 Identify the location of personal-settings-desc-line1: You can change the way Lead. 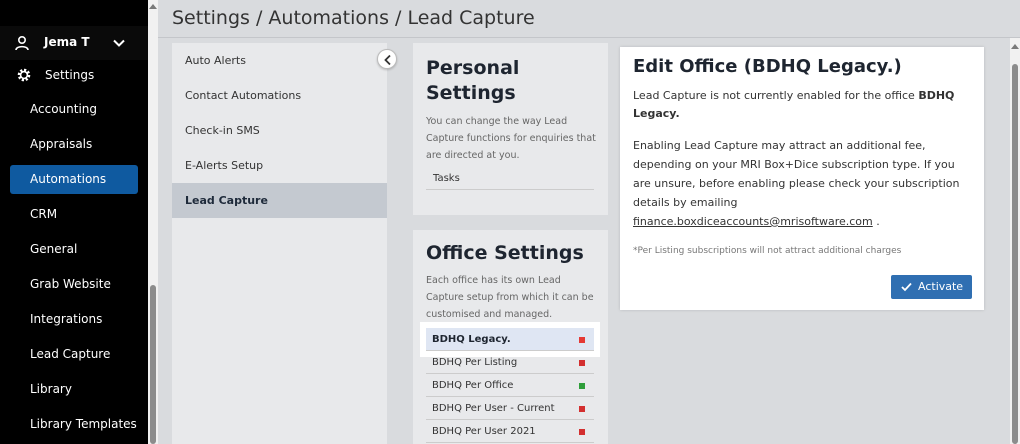
(497, 121).